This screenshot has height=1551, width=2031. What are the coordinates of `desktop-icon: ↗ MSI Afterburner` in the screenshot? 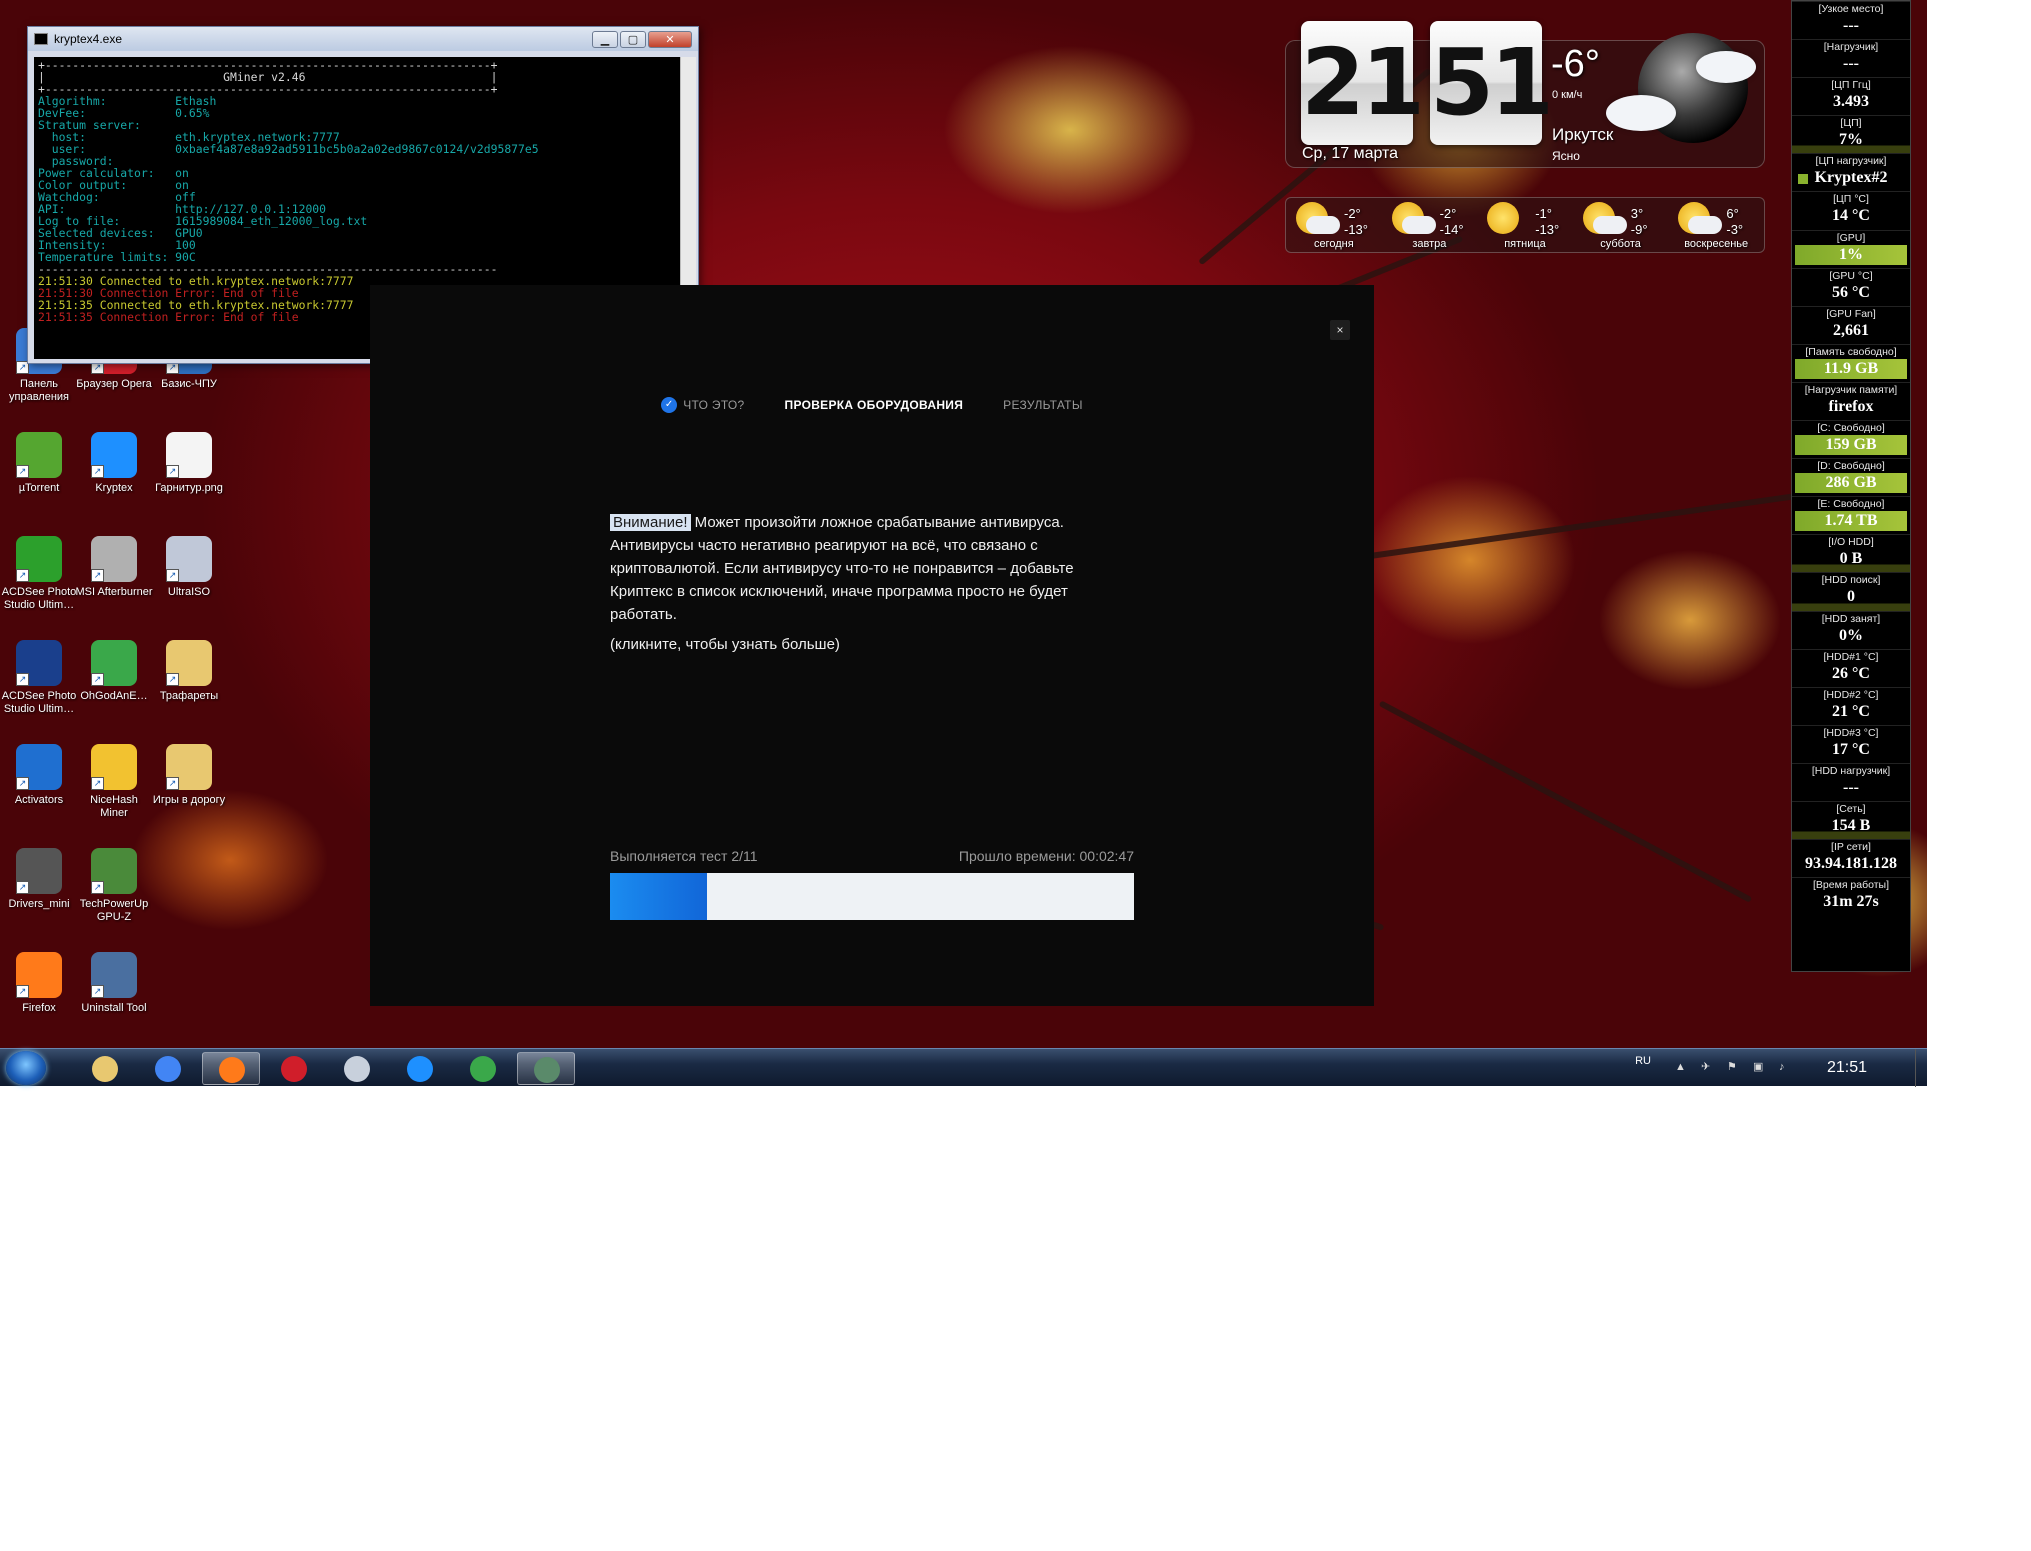 It's located at (114, 567).